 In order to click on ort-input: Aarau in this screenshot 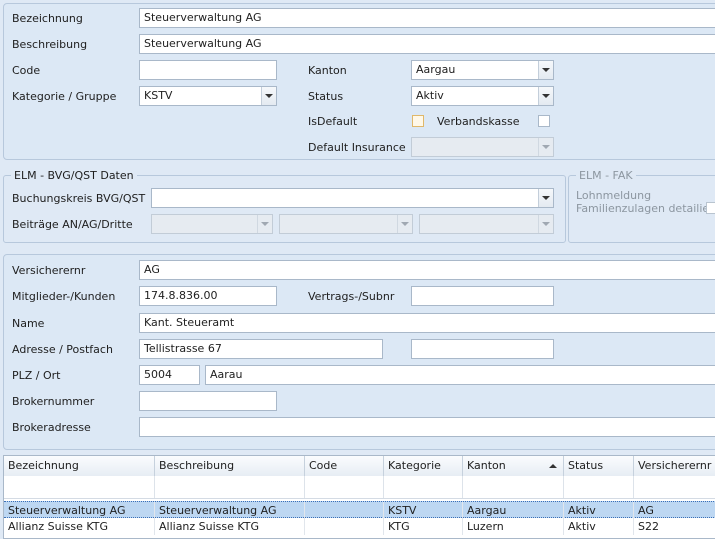, I will do `click(460, 375)`.